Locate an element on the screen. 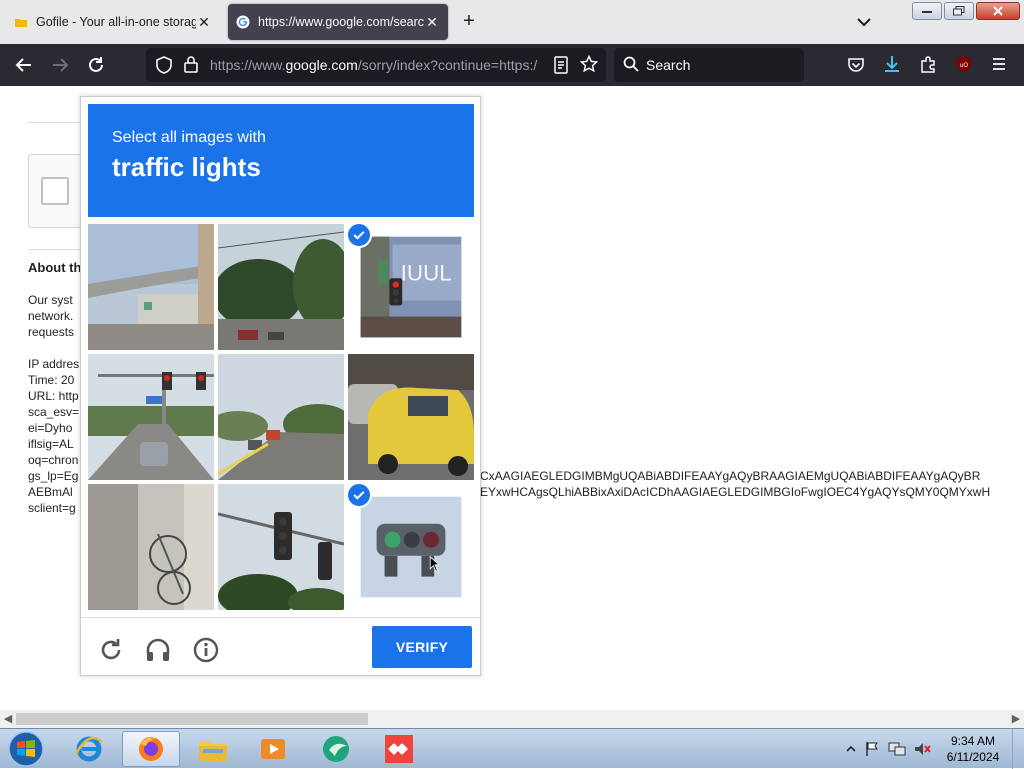 This screenshot has height=769, width=1024. taskbar-app-green is located at coordinates (337, 749).